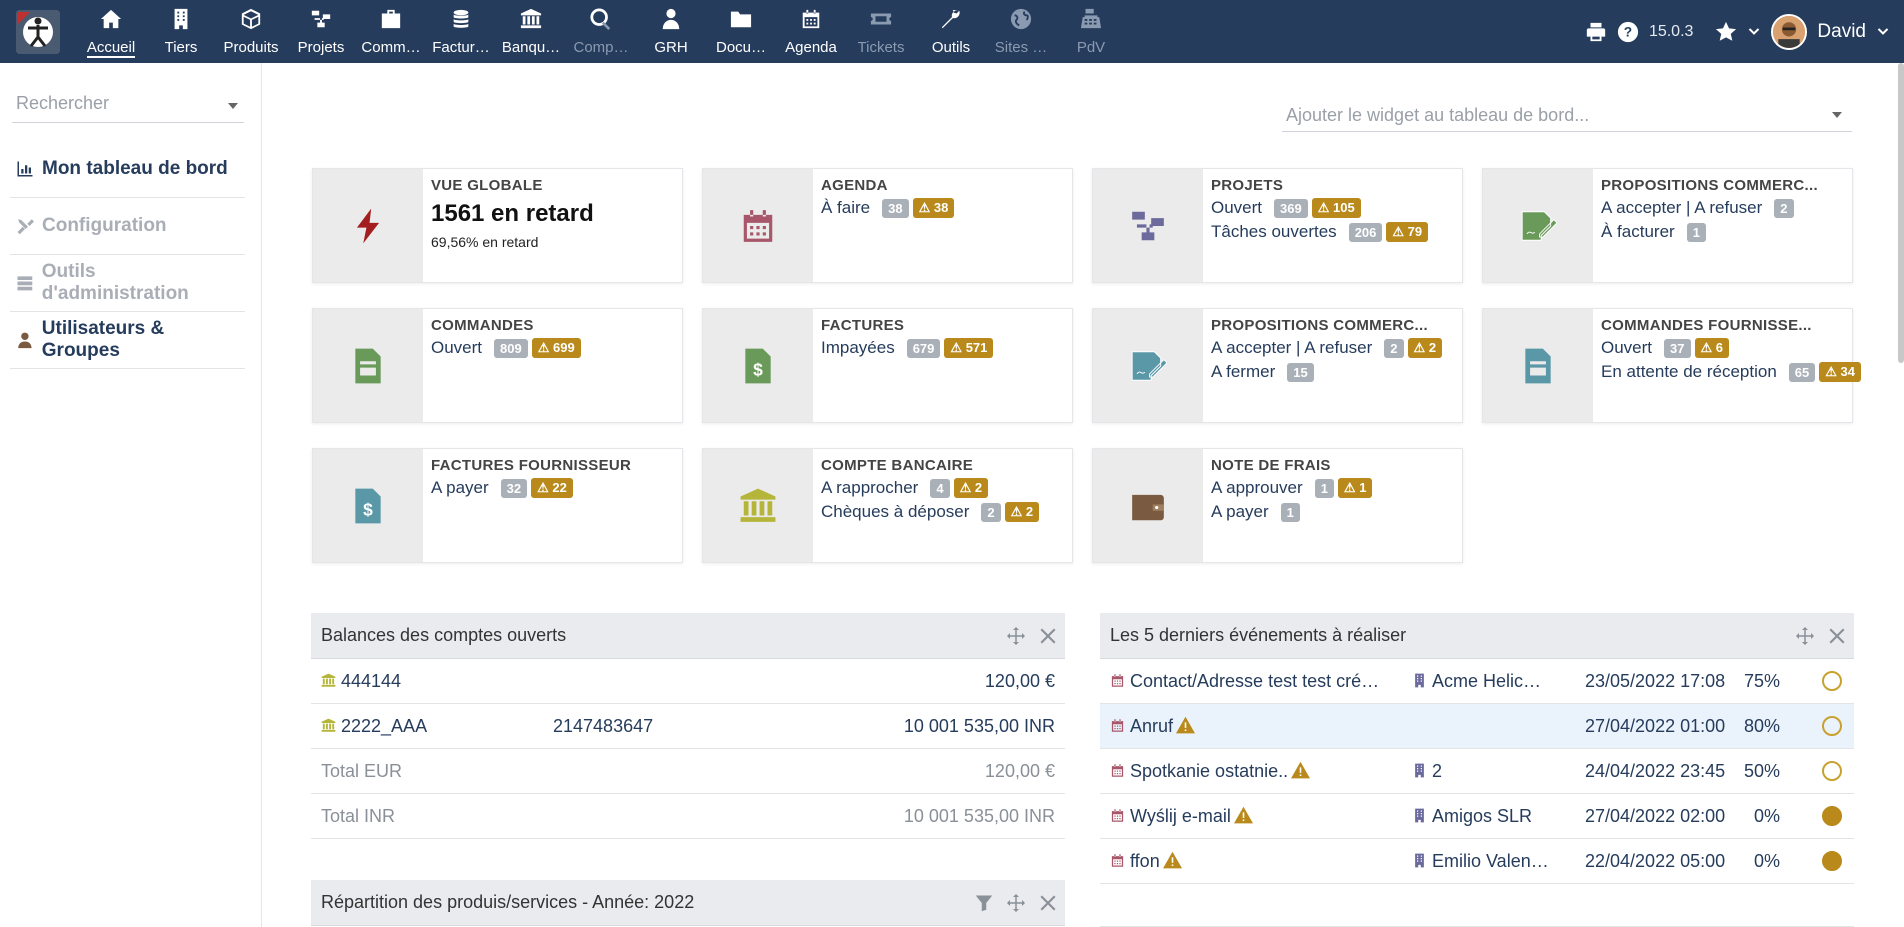 This screenshot has width=1904, height=927. Describe the element at coordinates (1334, 208) in the screenshot. I see `box-line: Ouvert 369 ⚠ 105` at that location.